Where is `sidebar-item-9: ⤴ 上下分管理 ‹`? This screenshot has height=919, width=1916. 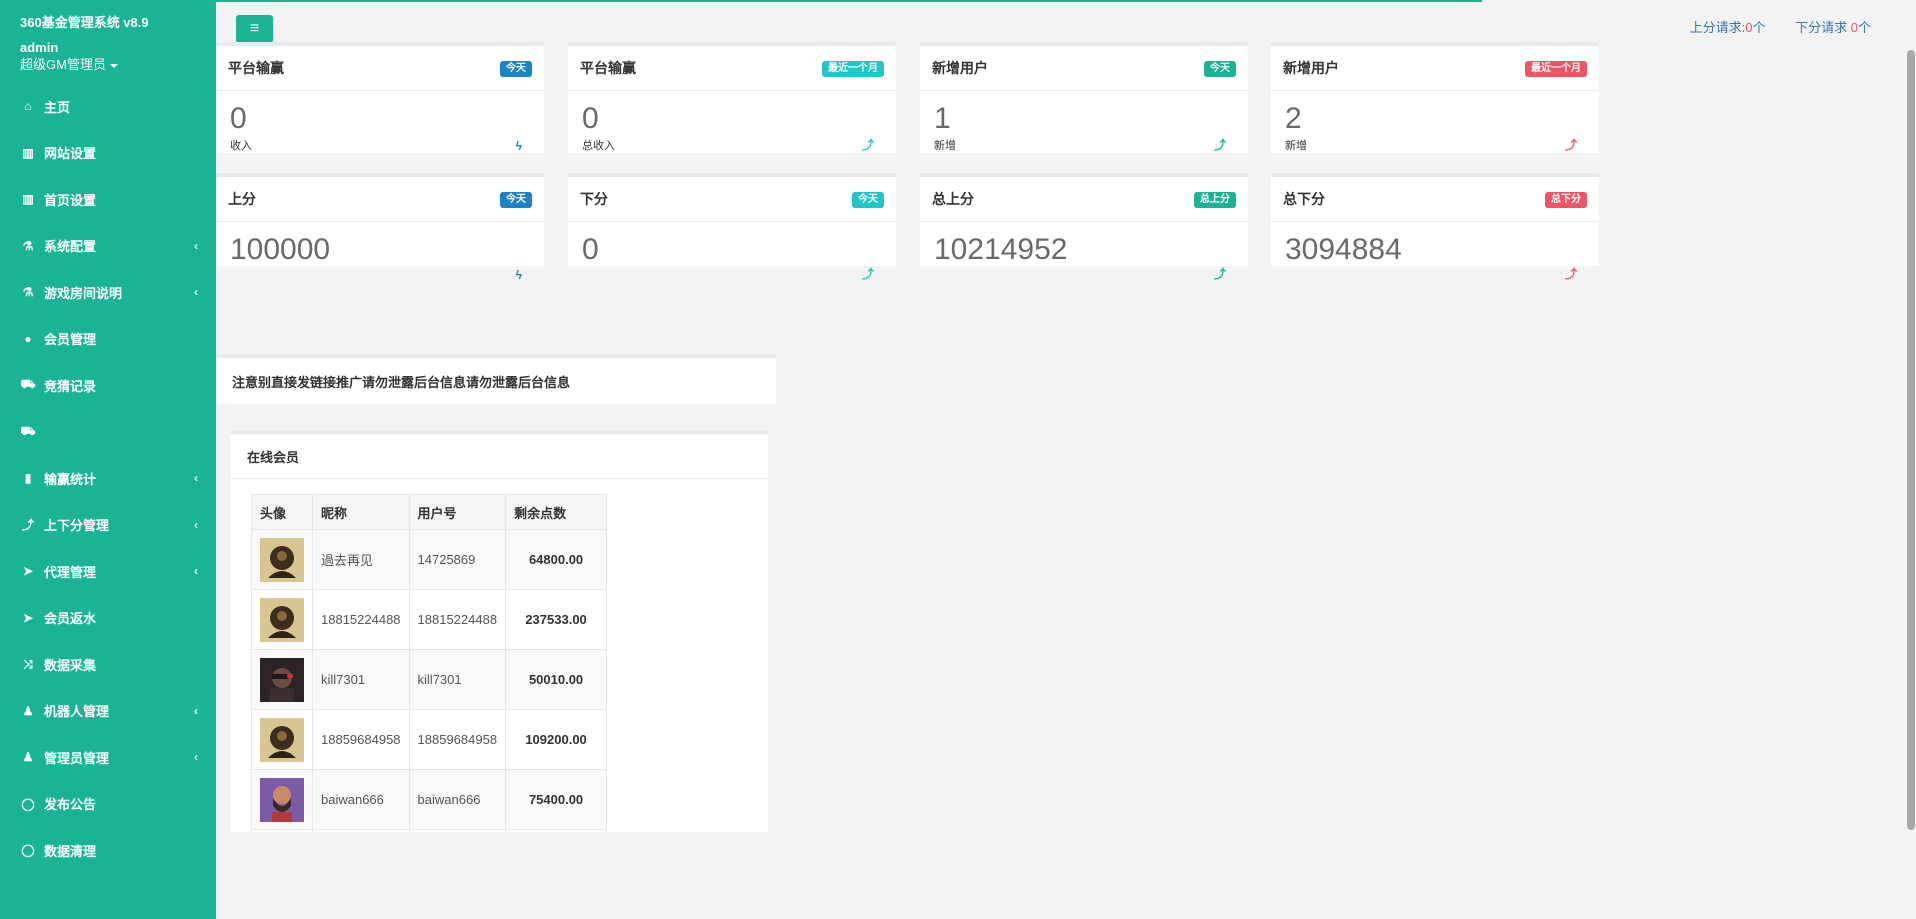 sidebar-item-9: ⤴ 上下分管理 ‹ is located at coordinates (108, 525).